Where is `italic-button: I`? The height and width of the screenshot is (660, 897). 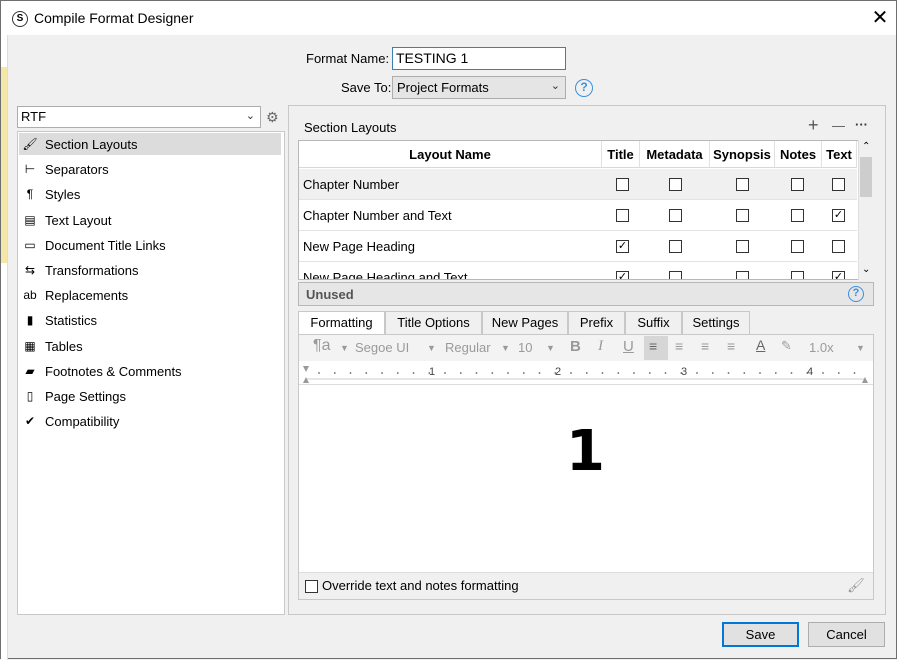
italic-button: I is located at coordinates (600, 346).